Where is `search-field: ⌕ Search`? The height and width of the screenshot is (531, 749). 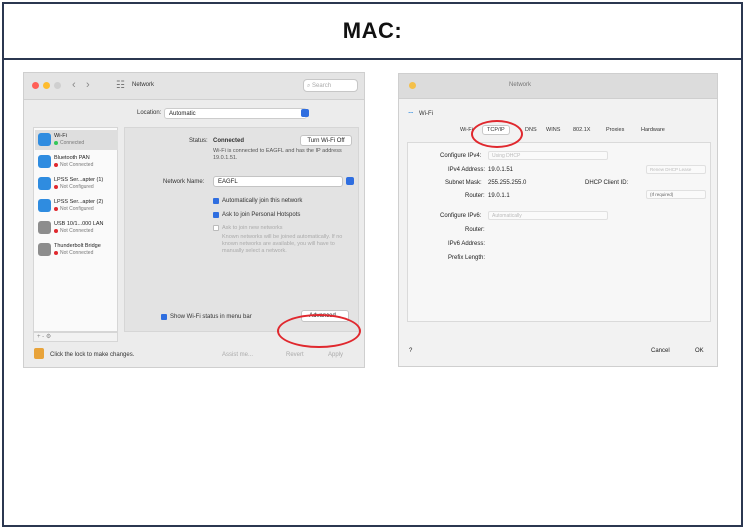 search-field: ⌕ Search is located at coordinates (330, 85).